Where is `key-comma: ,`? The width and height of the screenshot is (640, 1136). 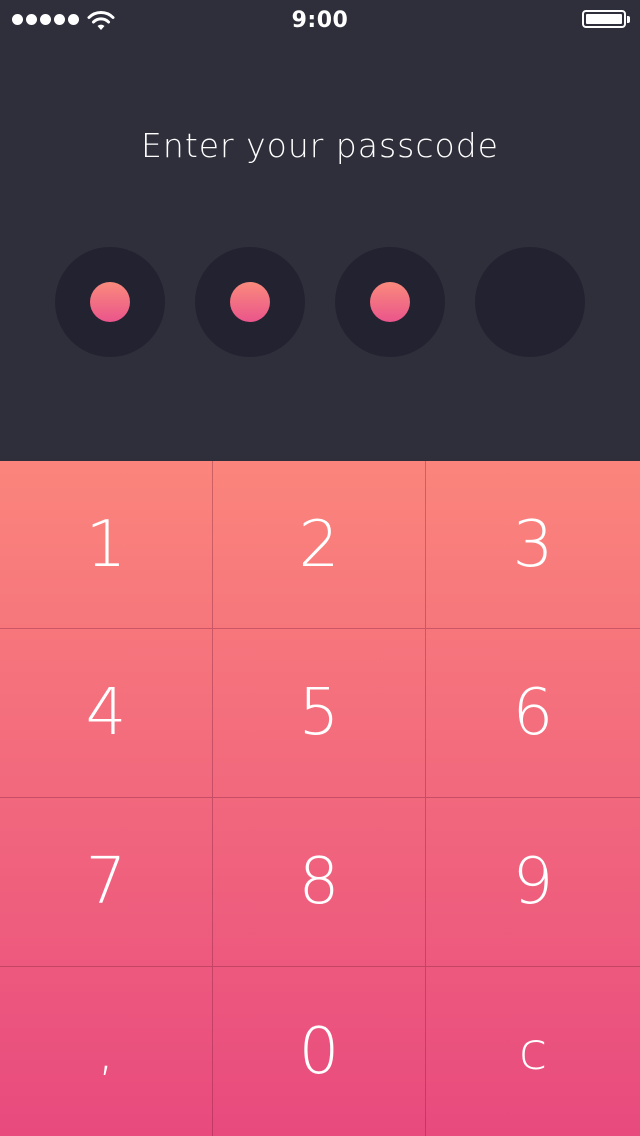
key-comma: , is located at coordinates (106, 1051).